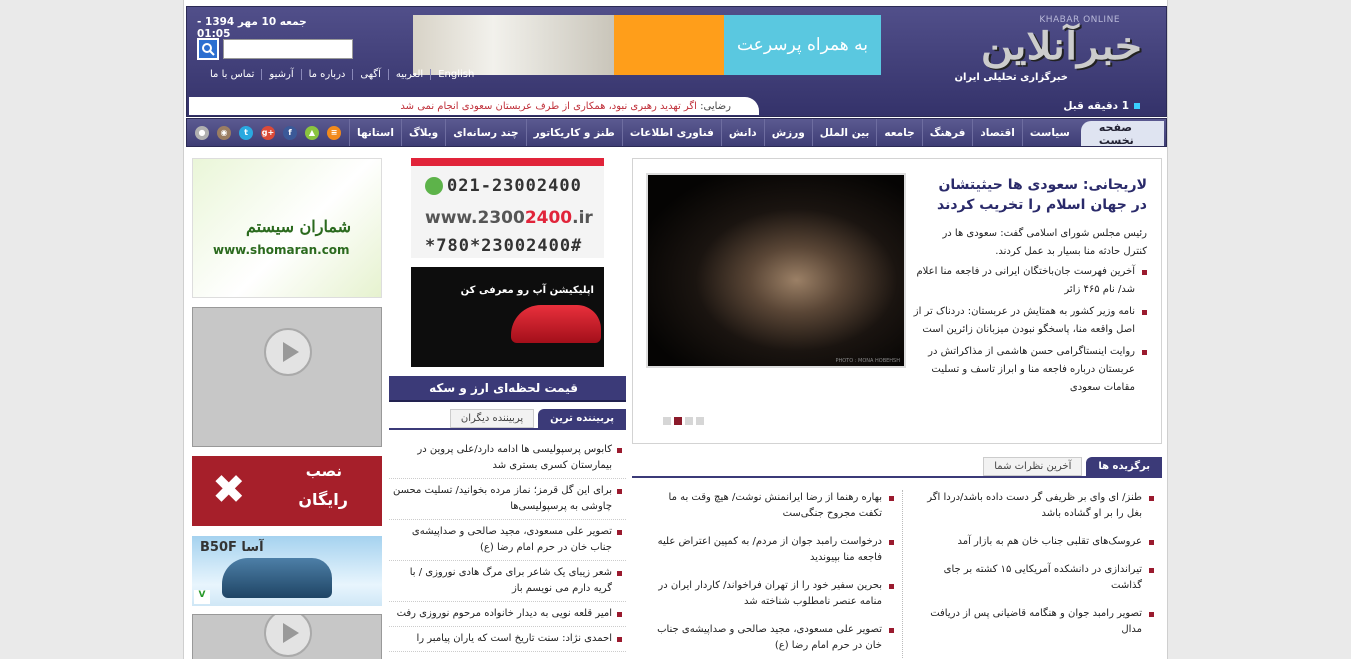 The width and height of the screenshot is (1351, 659). Describe the element at coordinates (246, 132) in the screenshot. I see `twitter-icon: t` at that location.